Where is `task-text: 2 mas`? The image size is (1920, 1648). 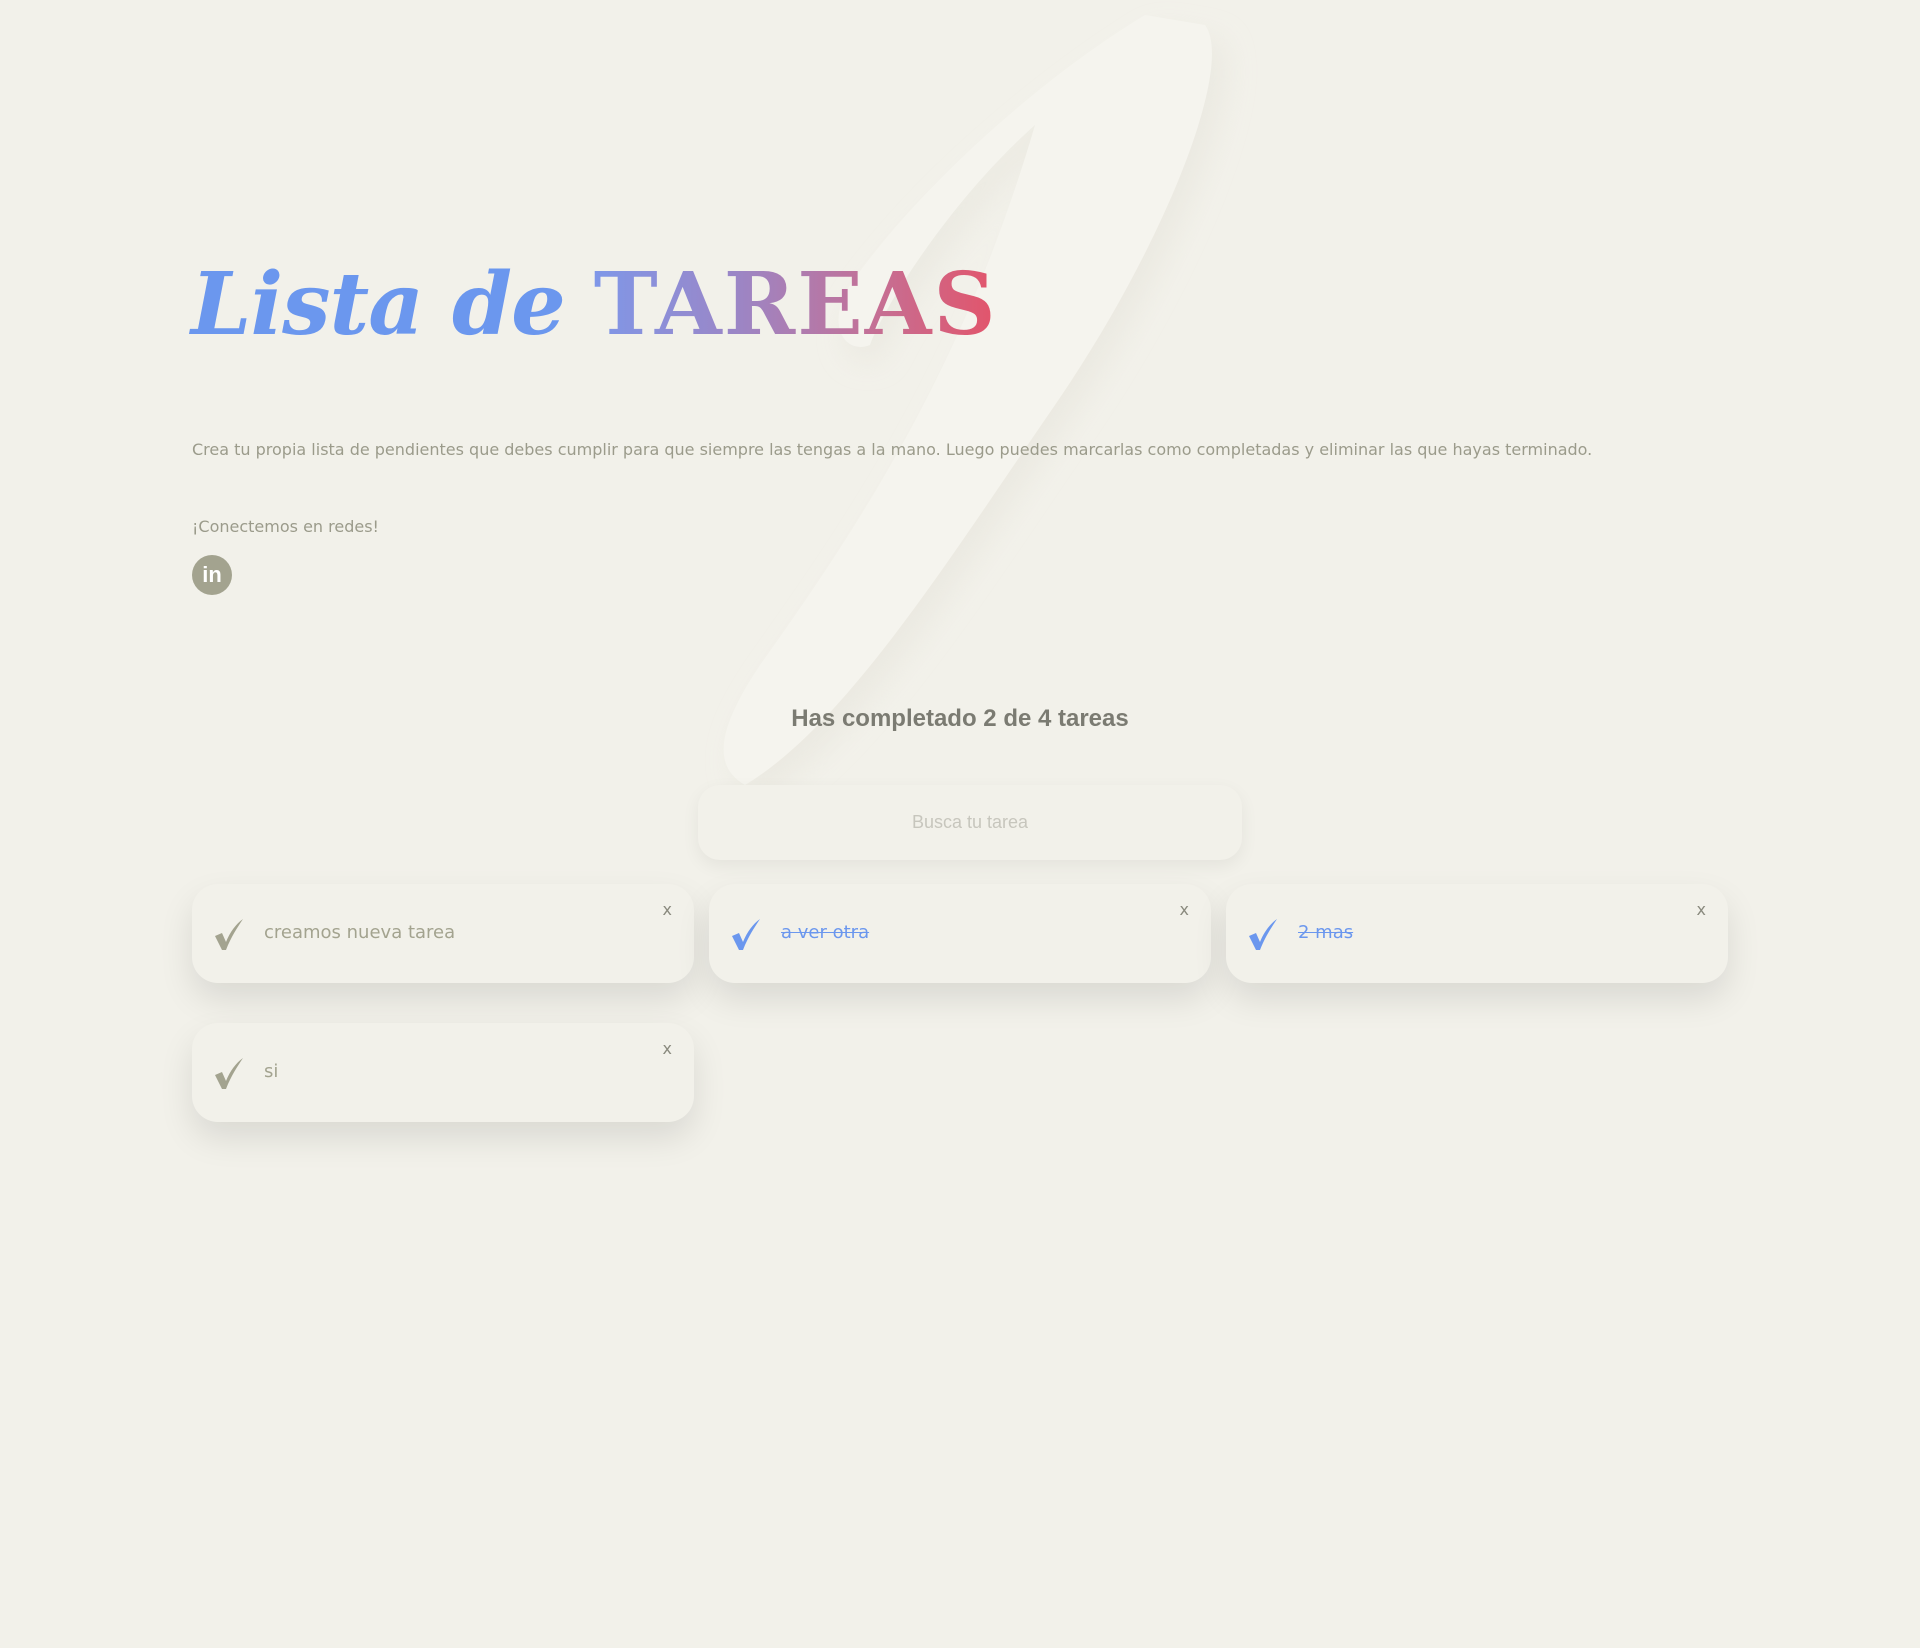
task-text: 2 mas is located at coordinates (1326, 932).